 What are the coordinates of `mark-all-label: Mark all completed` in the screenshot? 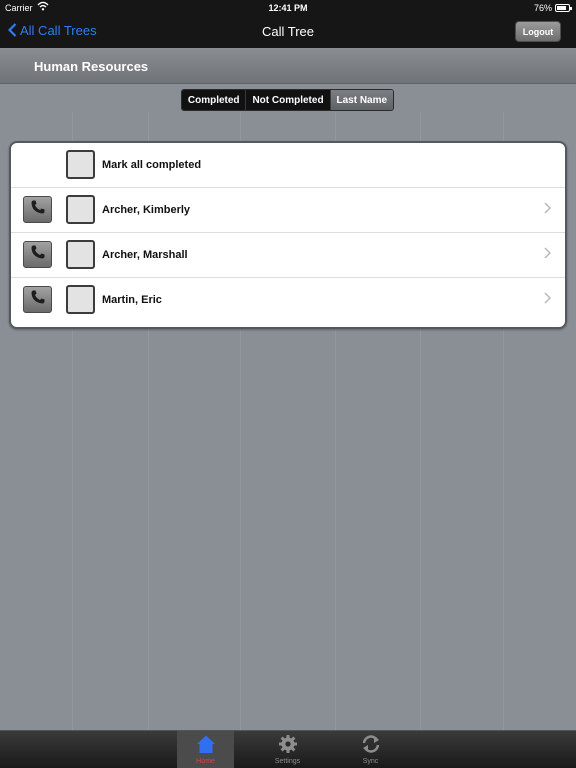 It's located at (152, 165).